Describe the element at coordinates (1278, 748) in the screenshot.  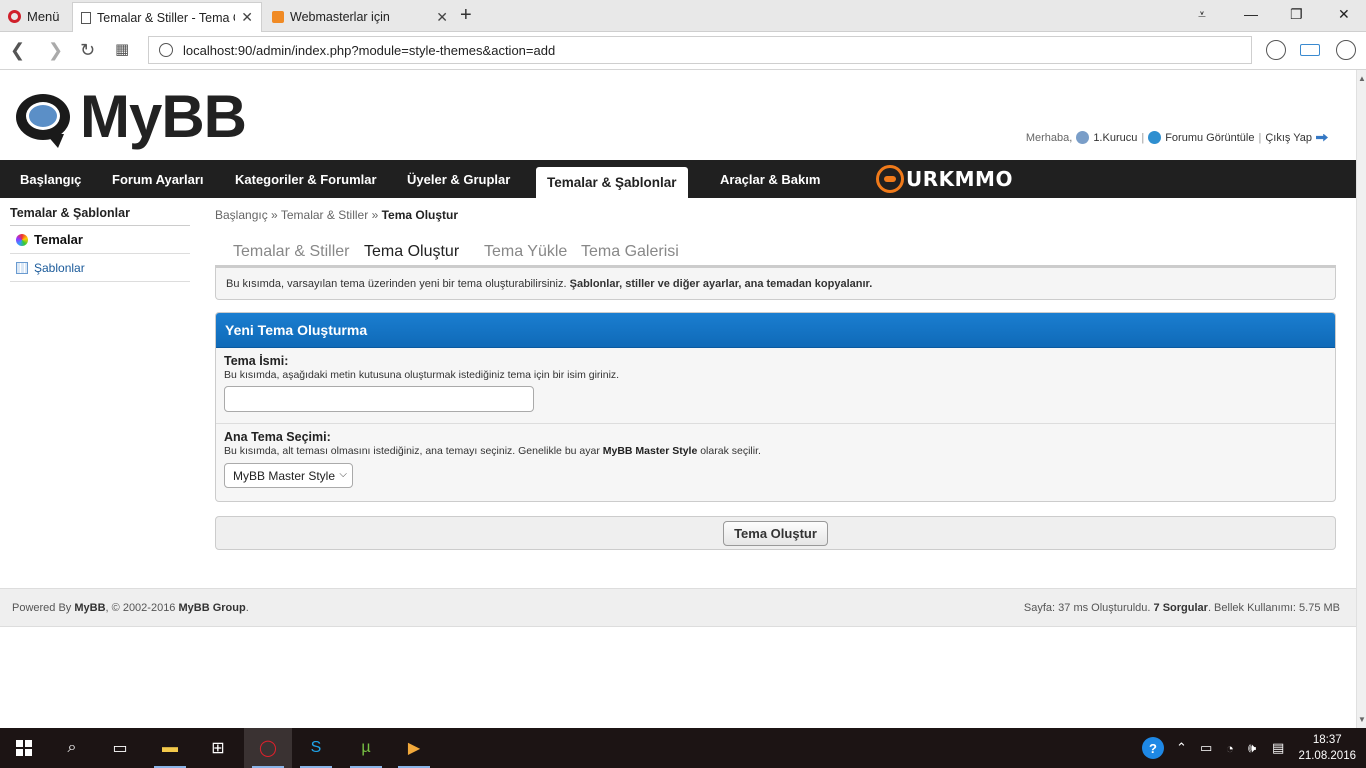
I see `notifications-icon: ▤` at that location.